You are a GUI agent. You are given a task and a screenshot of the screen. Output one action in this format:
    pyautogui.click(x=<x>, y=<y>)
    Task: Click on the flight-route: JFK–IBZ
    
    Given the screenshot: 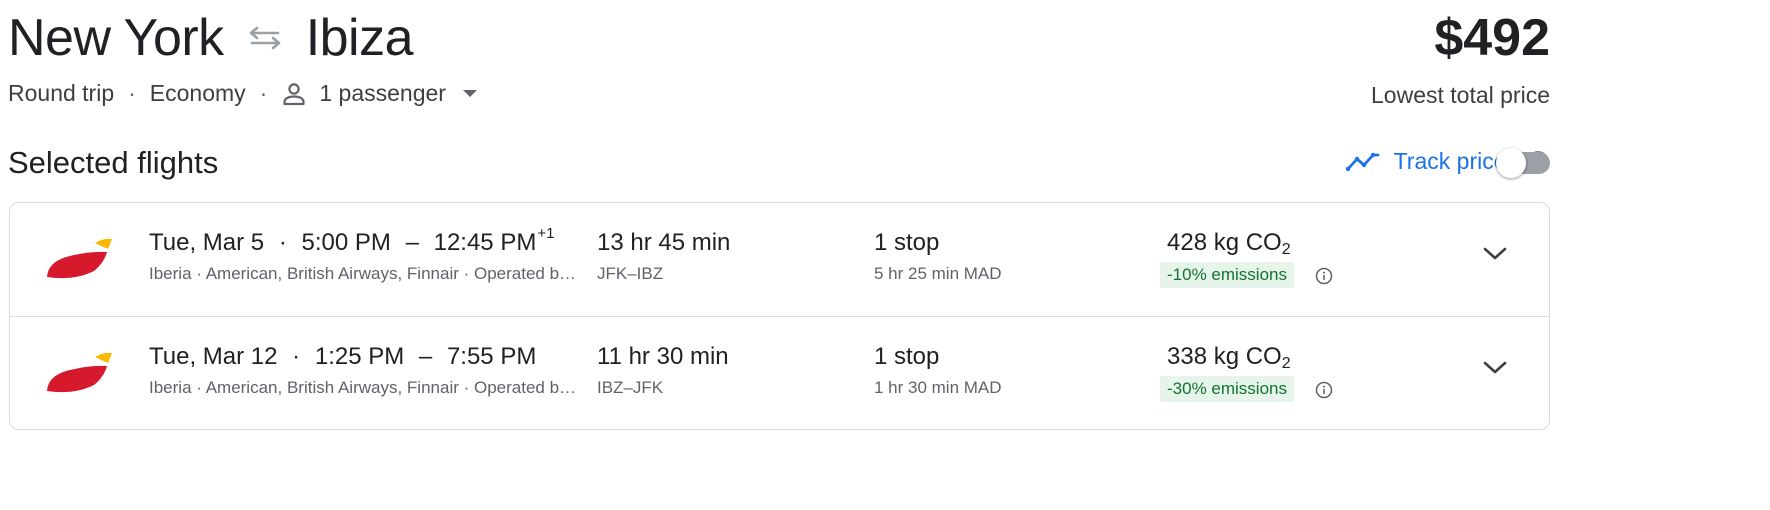 What is the action you would take?
    pyautogui.click(x=630, y=273)
    